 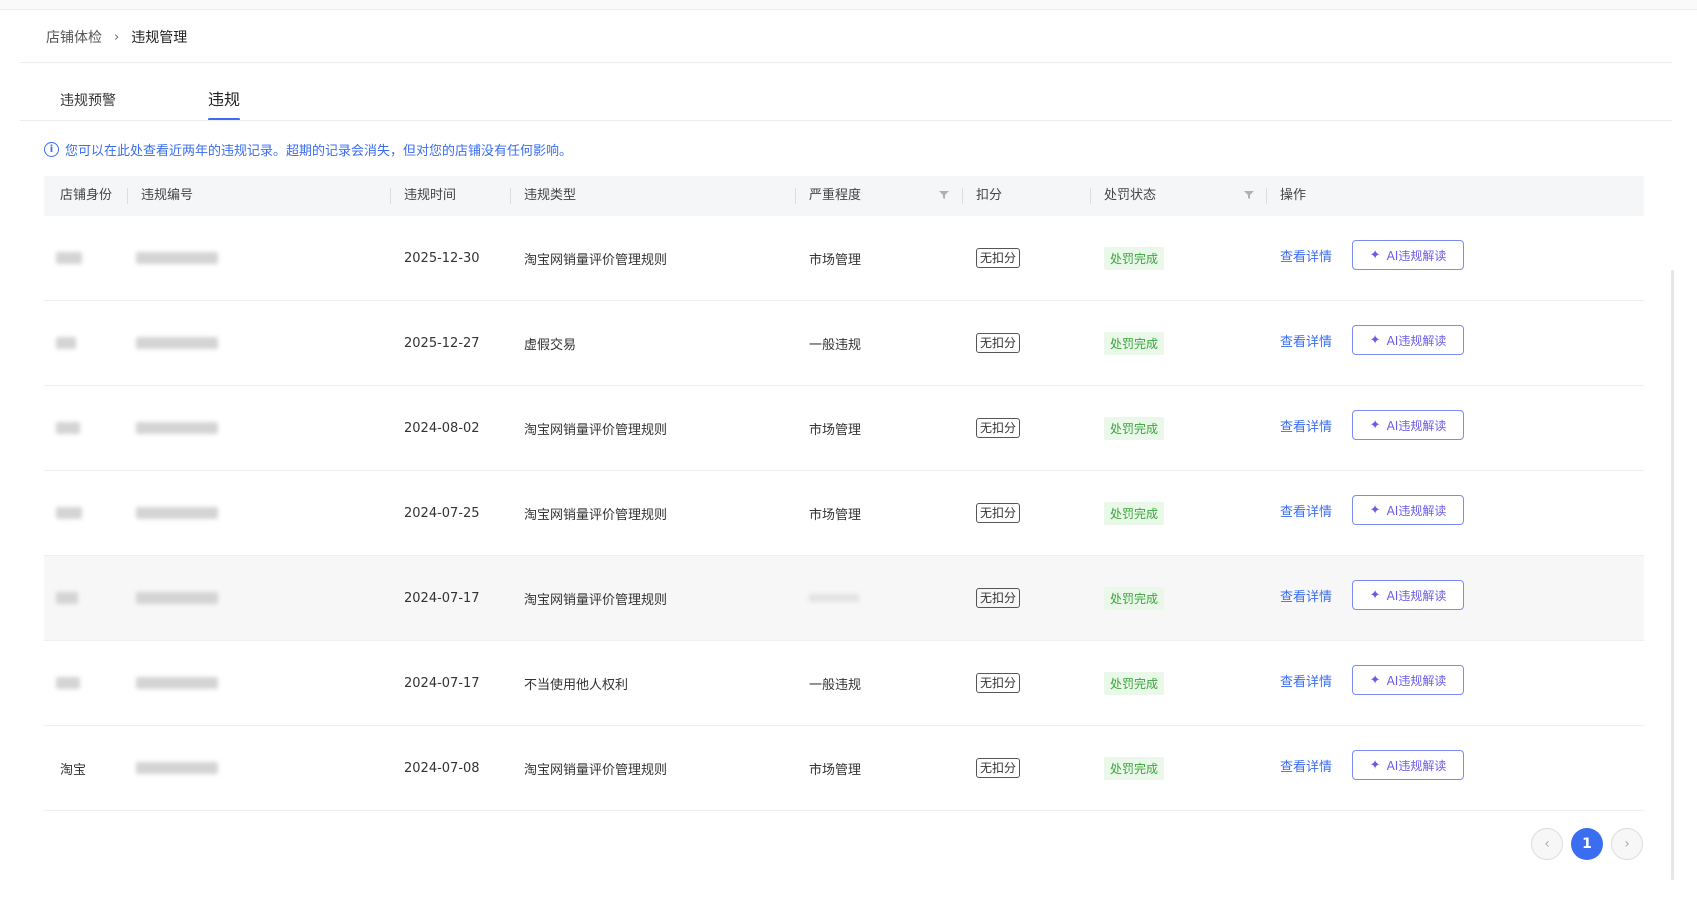 I want to click on tab-violation: 违规, so click(x=224, y=103).